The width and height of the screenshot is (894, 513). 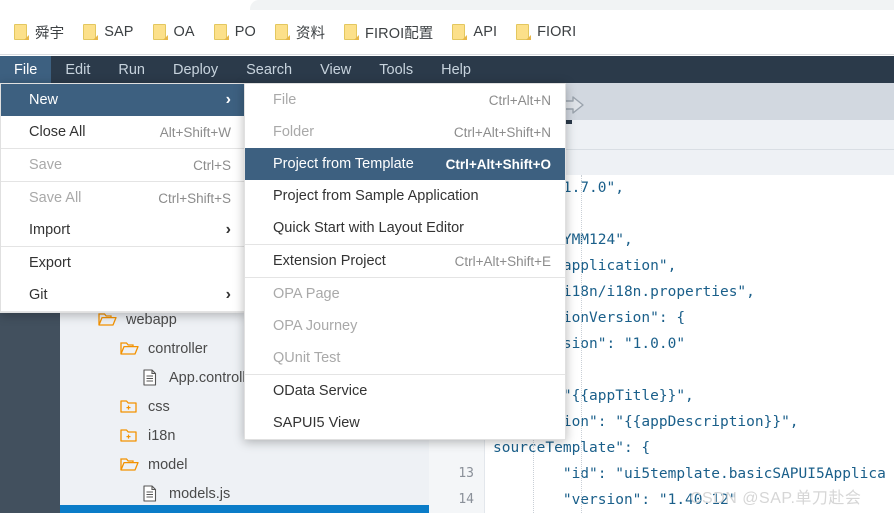 I want to click on tree-item-label: webapp, so click(x=151, y=319).